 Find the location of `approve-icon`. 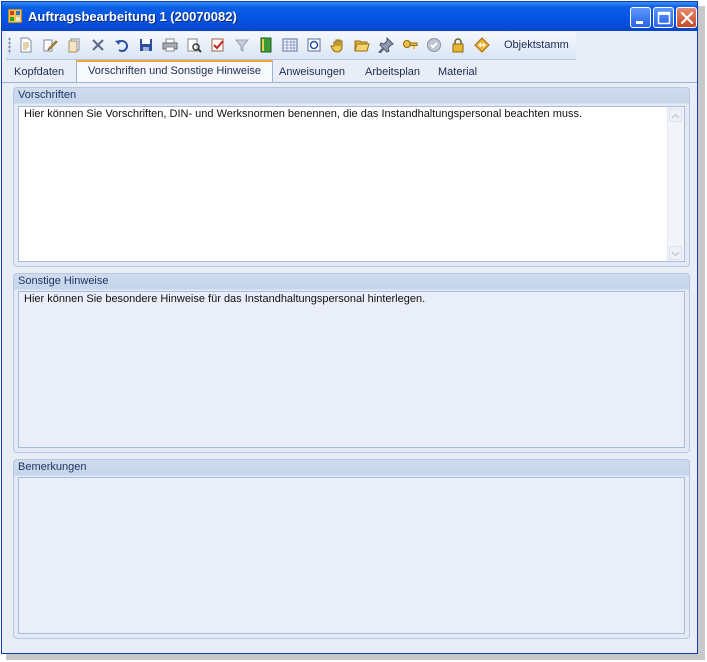

approve-icon is located at coordinates (434, 45).